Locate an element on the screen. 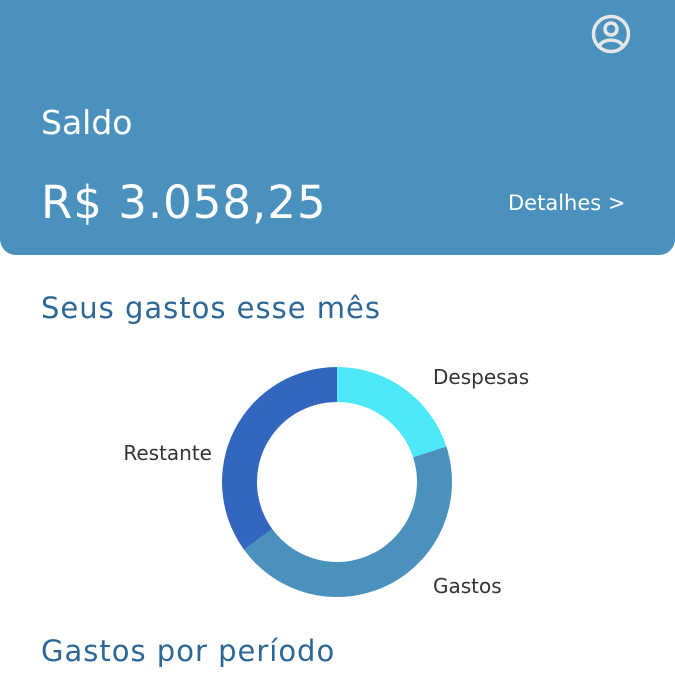  donut-label-despesas: Despesas is located at coordinates (481, 377).